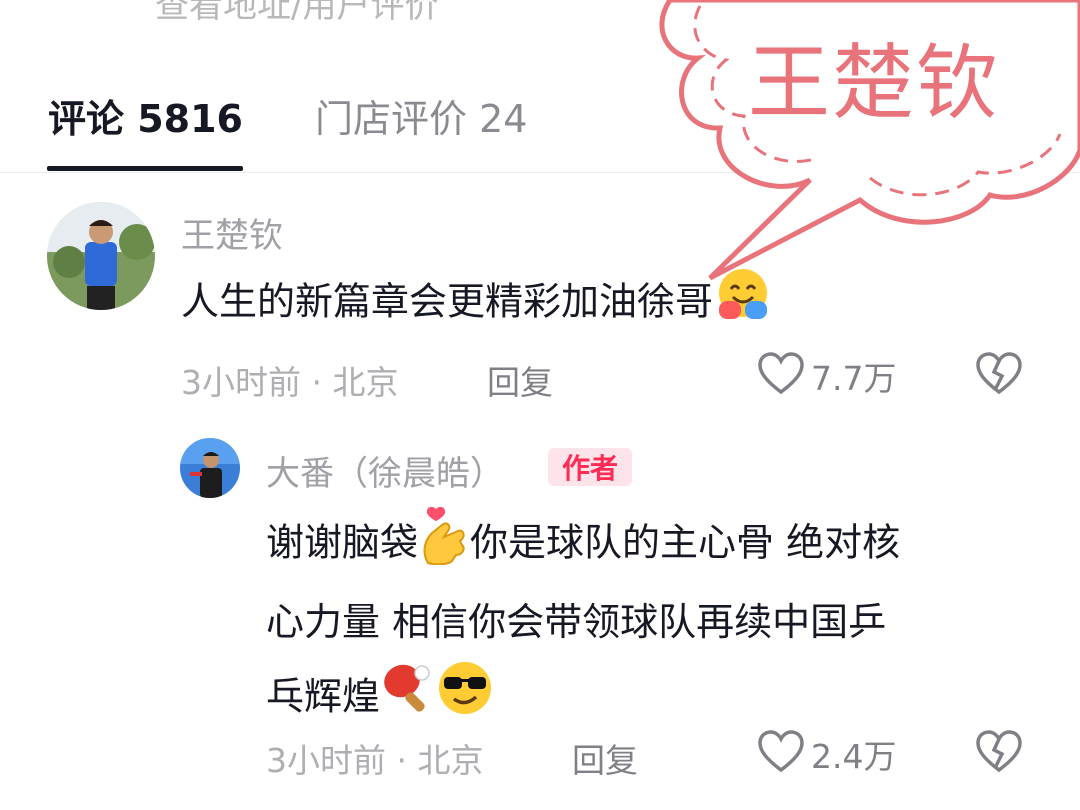  I want to click on callout-text: 王楚钦, so click(874, 83).